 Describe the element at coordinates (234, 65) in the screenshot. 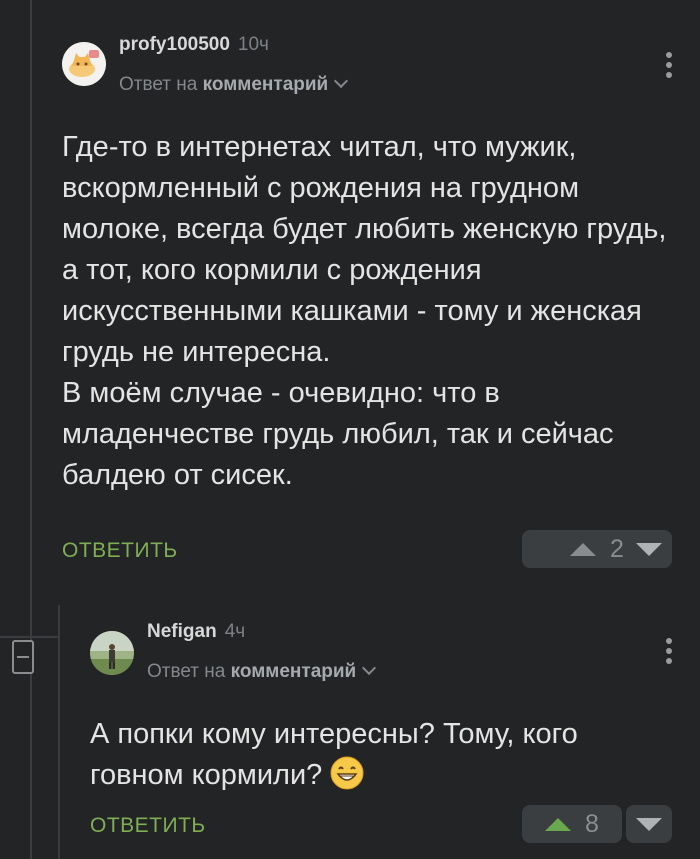

I see `comment-meta: profy100500 10ч Ответ на комментарий` at that location.